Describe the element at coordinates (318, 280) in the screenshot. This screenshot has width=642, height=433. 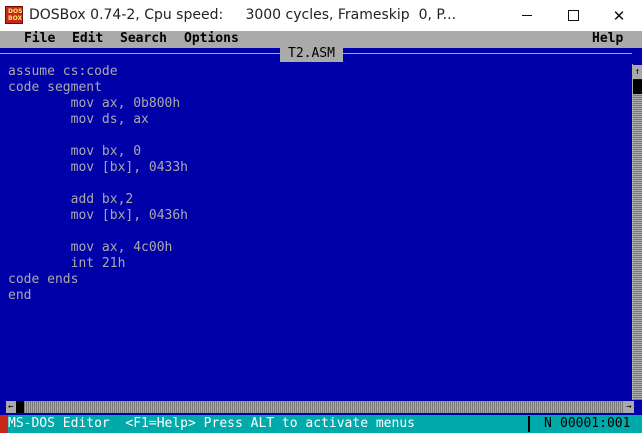
I see `code-line: code ends` at that location.